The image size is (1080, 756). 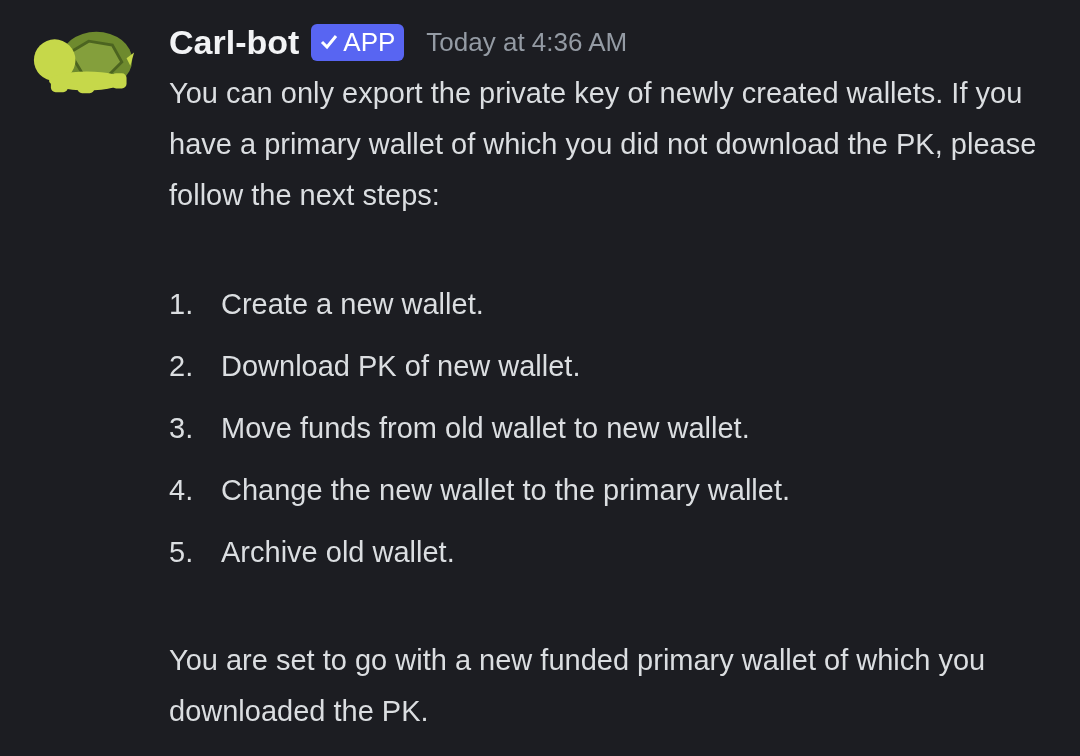 What do you see at coordinates (182, 552) in the screenshot?
I see `step-number: 5.` at bounding box center [182, 552].